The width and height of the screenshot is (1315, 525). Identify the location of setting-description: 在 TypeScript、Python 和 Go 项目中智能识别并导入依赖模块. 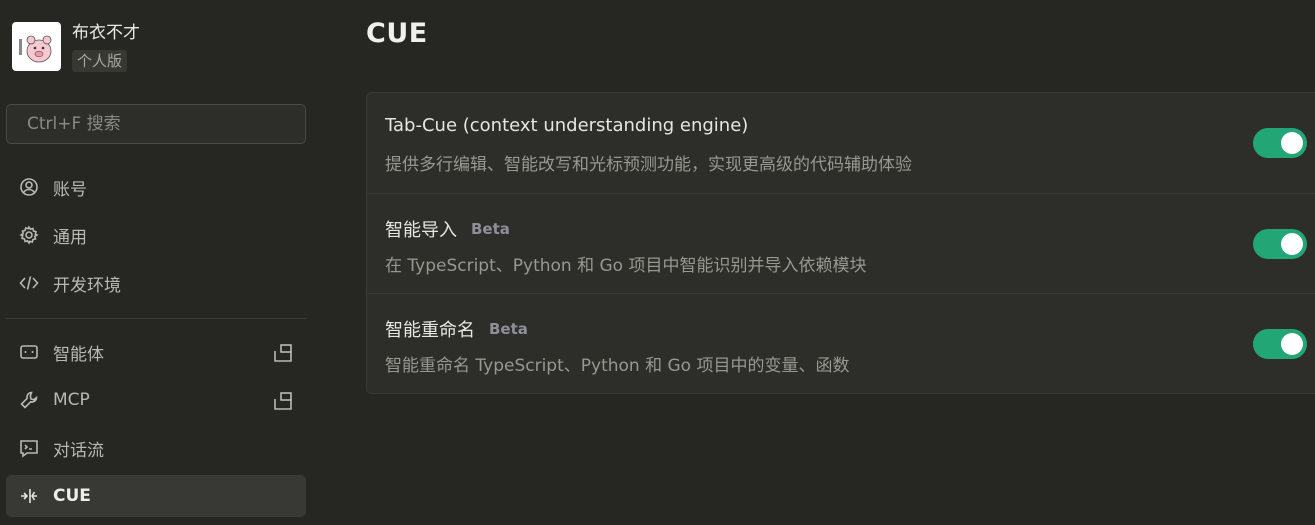
(626, 266).